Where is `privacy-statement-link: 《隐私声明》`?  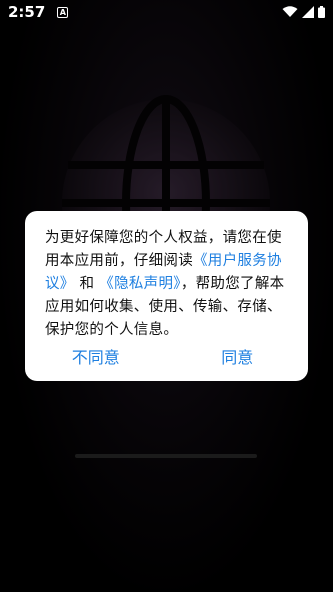 privacy-statement-link: 《隐私声明》 is located at coordinates (140, 284).